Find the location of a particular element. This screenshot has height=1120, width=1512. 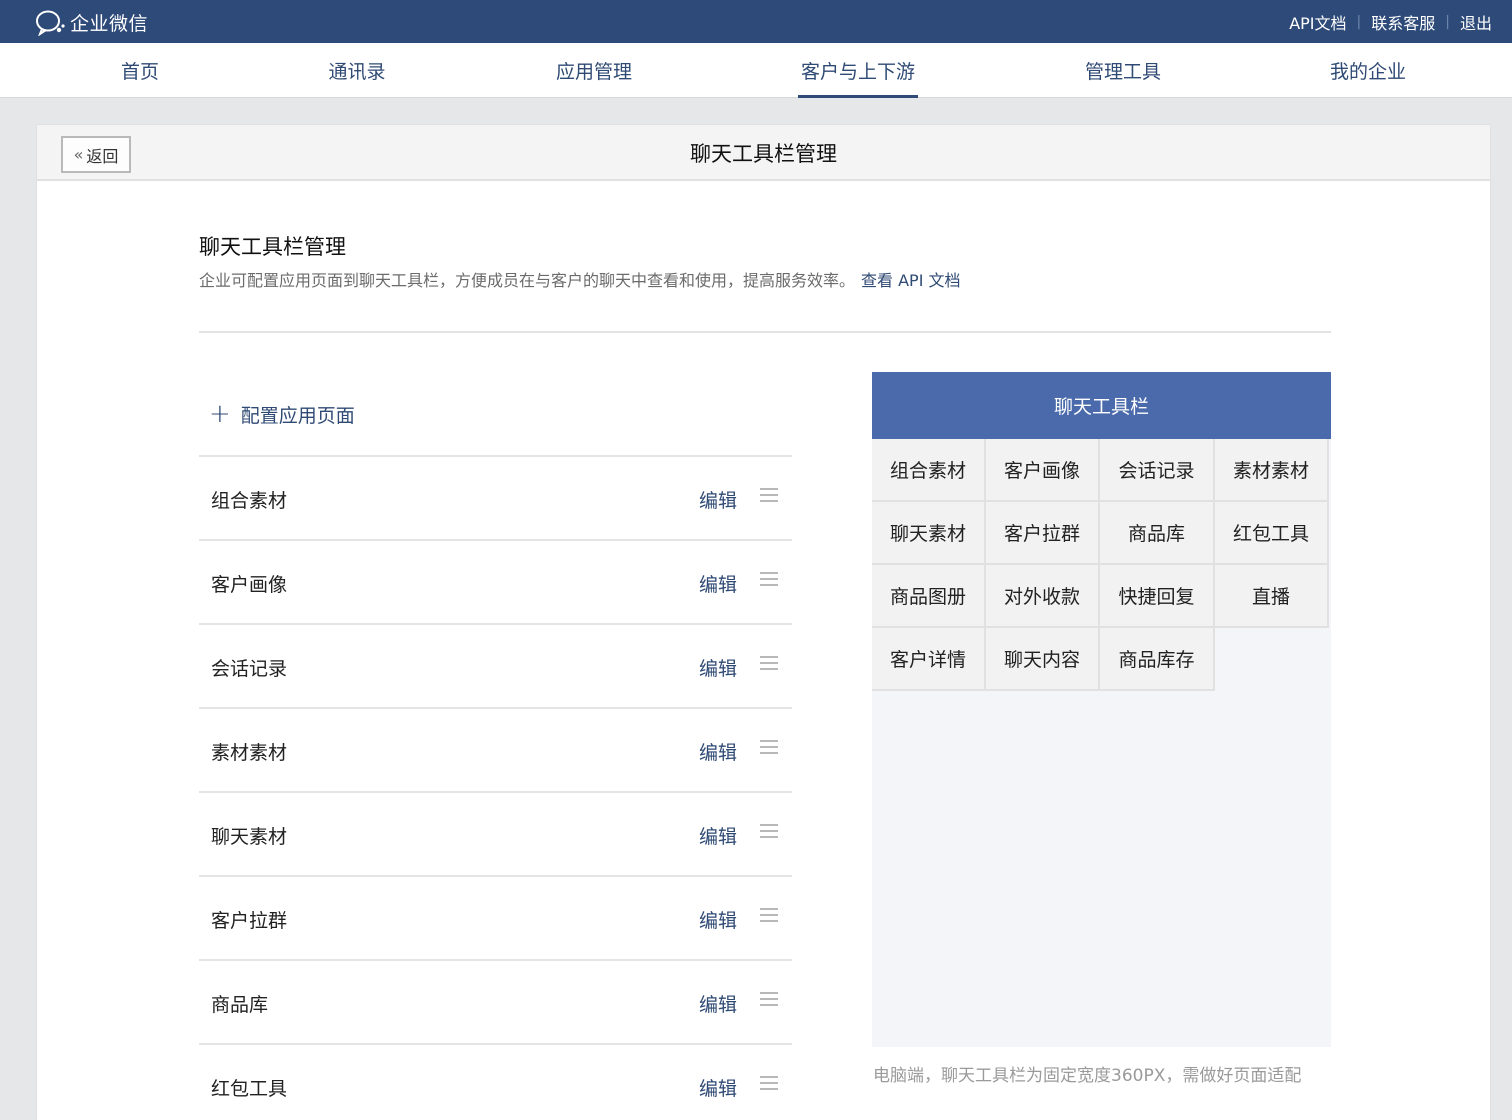

nav-management-tools: 管理工具 is located at coordinates (1123, 70).